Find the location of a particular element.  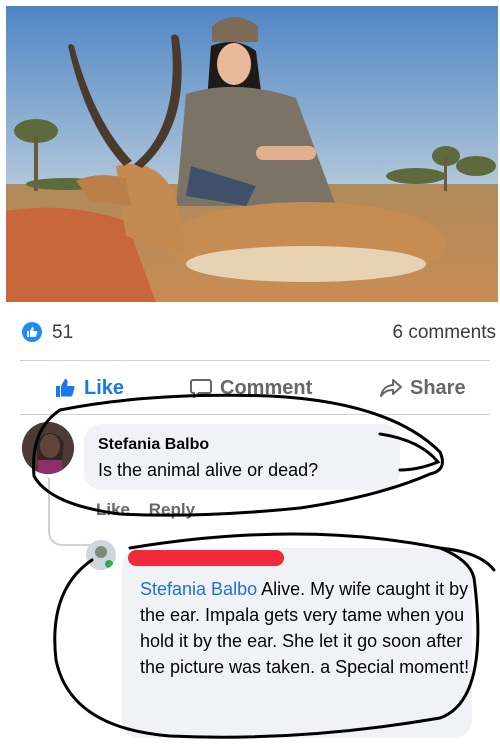

comment-count: 6 comments is located at coordinates (444, 333).